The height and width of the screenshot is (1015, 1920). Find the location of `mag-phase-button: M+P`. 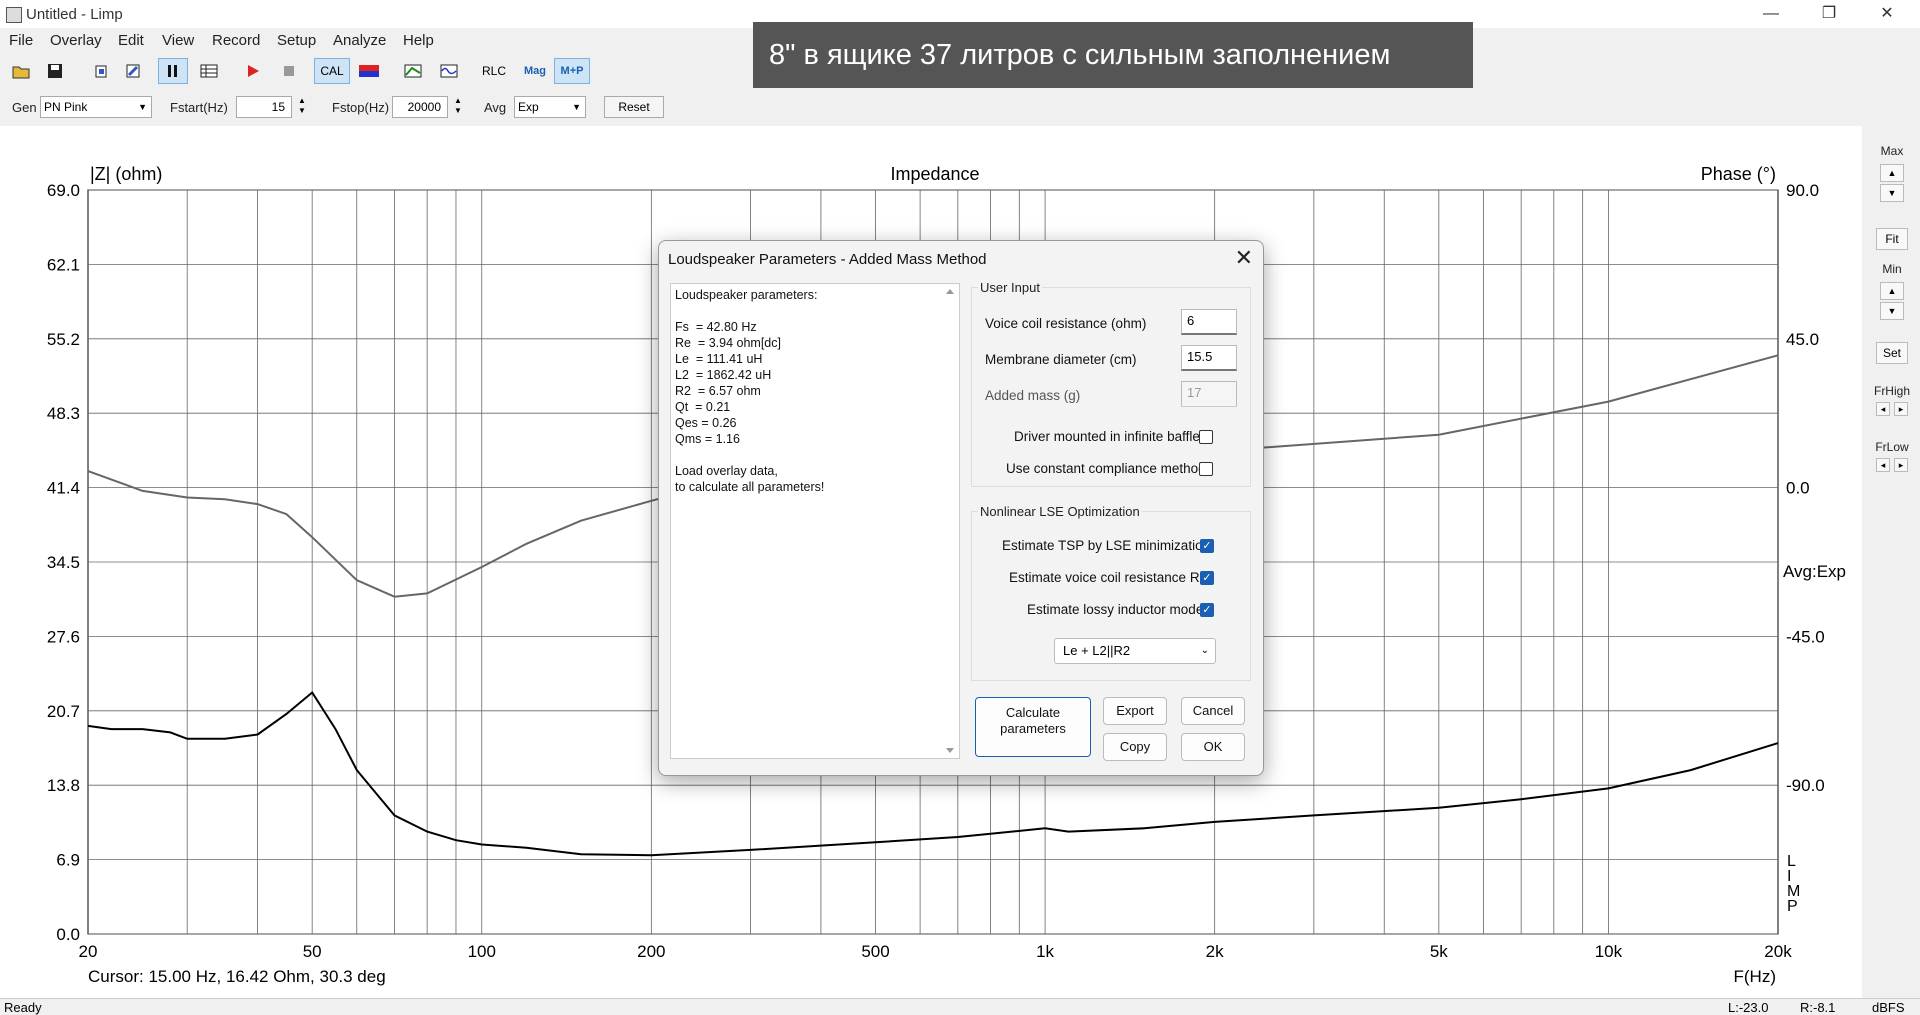

mag-phase-button: M+P is located at coordinates (572, 71).